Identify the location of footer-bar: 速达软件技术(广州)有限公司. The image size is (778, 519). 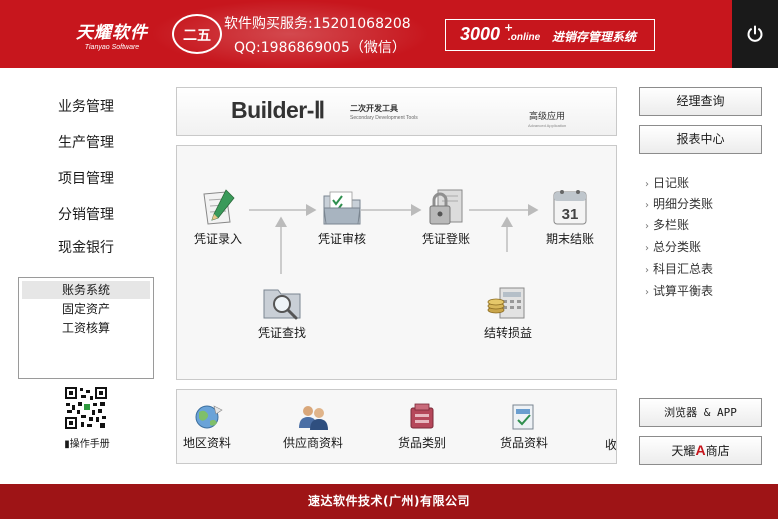
(389, 501).